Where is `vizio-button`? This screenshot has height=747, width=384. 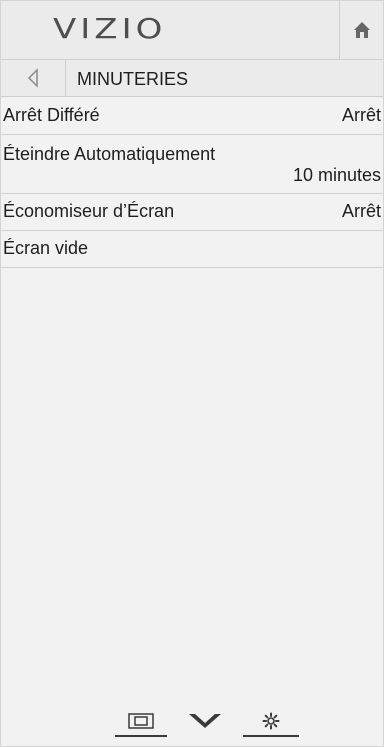 vizio-button is located at coordinates (205, 721).